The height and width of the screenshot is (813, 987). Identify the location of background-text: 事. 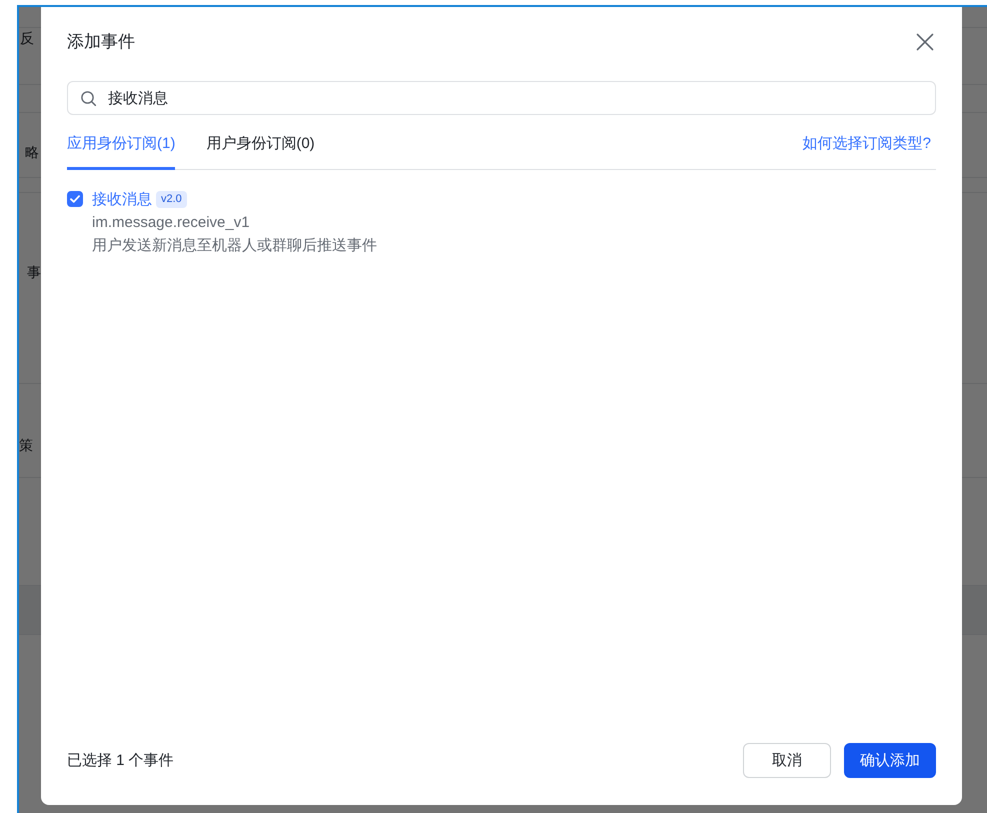
(34, 272).